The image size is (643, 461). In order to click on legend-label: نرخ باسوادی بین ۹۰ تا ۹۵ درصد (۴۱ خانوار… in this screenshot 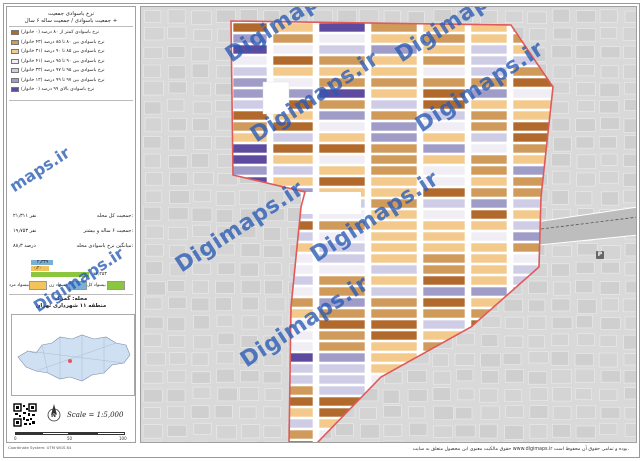, I will do `click(63, 61)`.